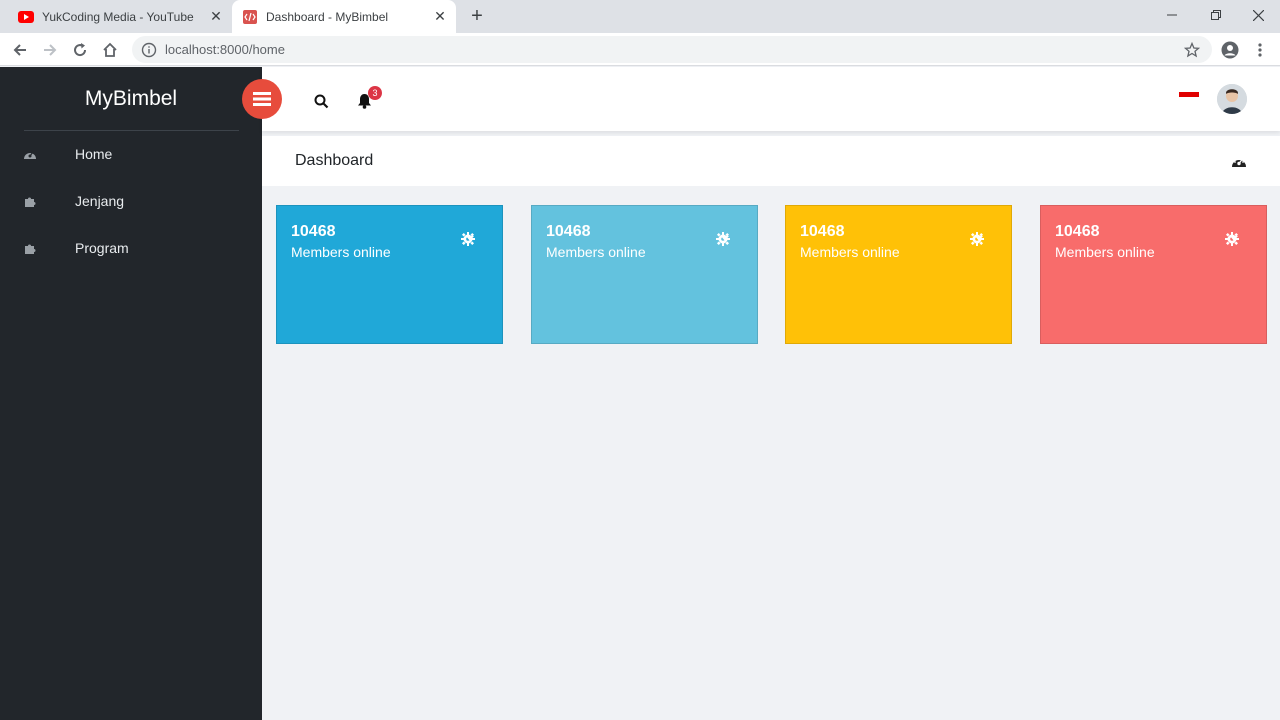 The image size is (1280, 720). I want to click on browser-toolbar: localhost:8000/home, so click(640, 49).